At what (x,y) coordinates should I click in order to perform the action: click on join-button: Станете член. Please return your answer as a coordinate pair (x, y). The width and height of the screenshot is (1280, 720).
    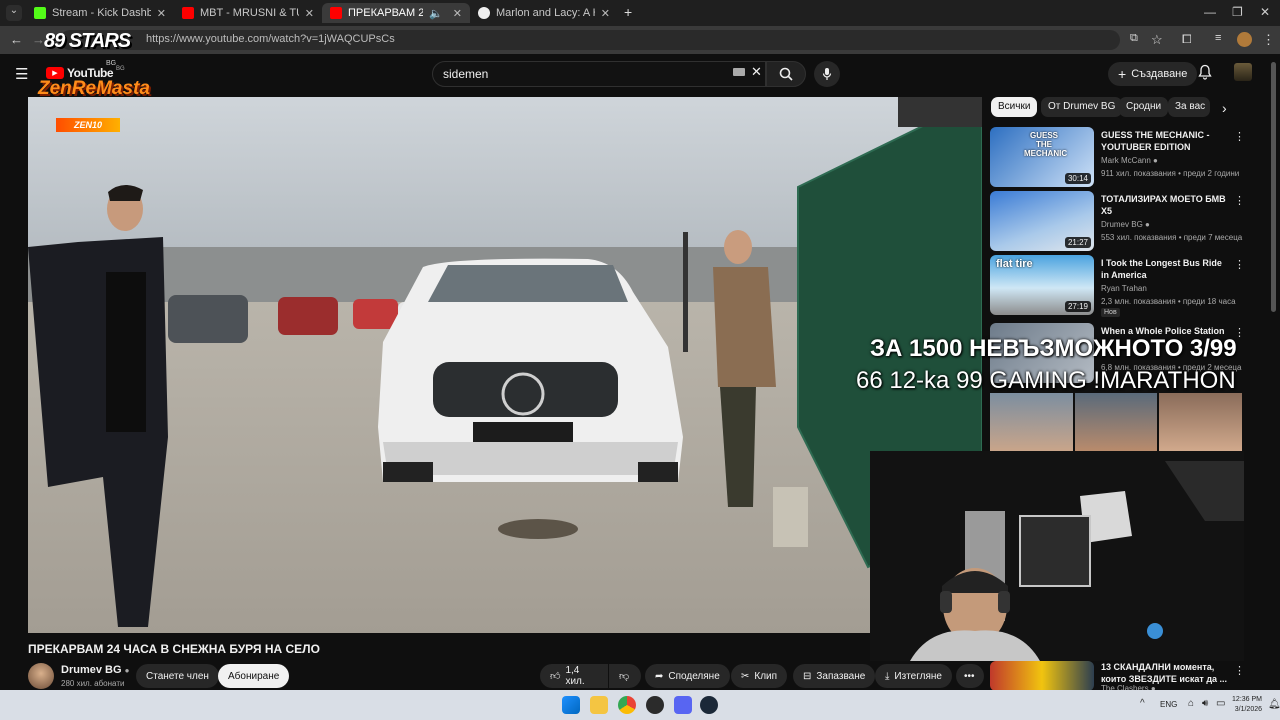
    Looking at the image, I should click on (177, 676).